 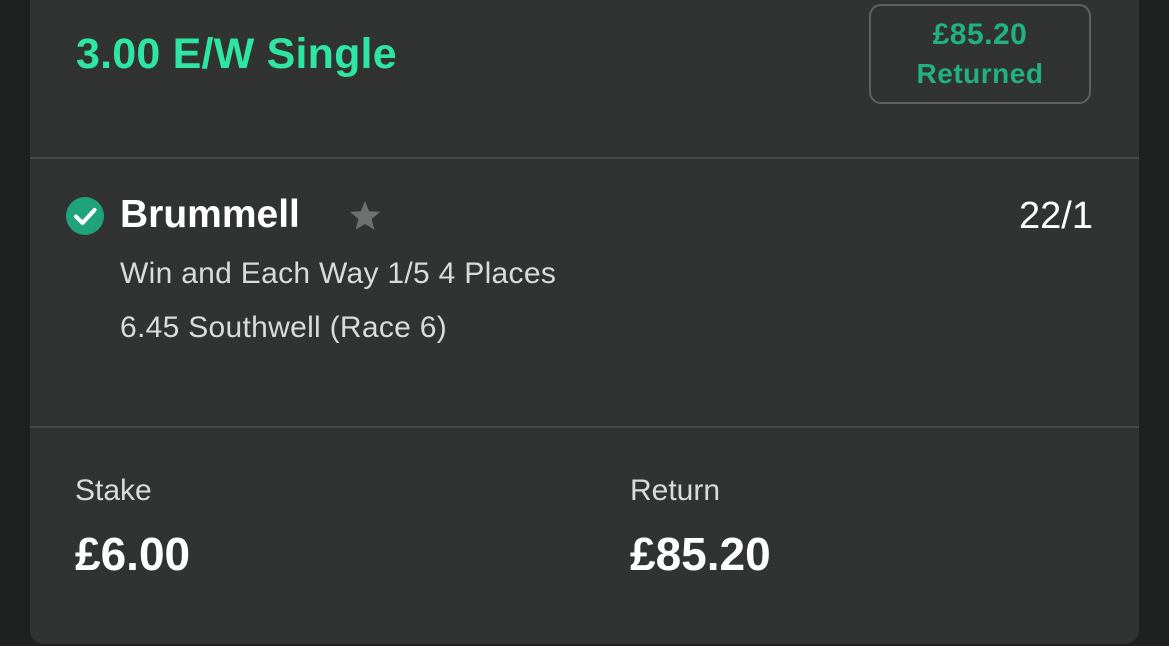 I want to click on selection-race: 6.45 Southwell (Race 6), so click(x=284, y=327).